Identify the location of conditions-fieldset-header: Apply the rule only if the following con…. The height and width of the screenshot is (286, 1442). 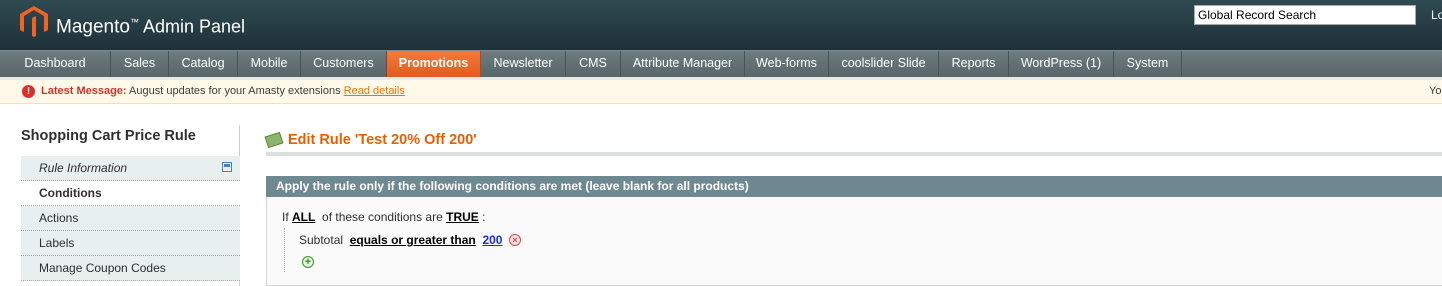
(854, 186).